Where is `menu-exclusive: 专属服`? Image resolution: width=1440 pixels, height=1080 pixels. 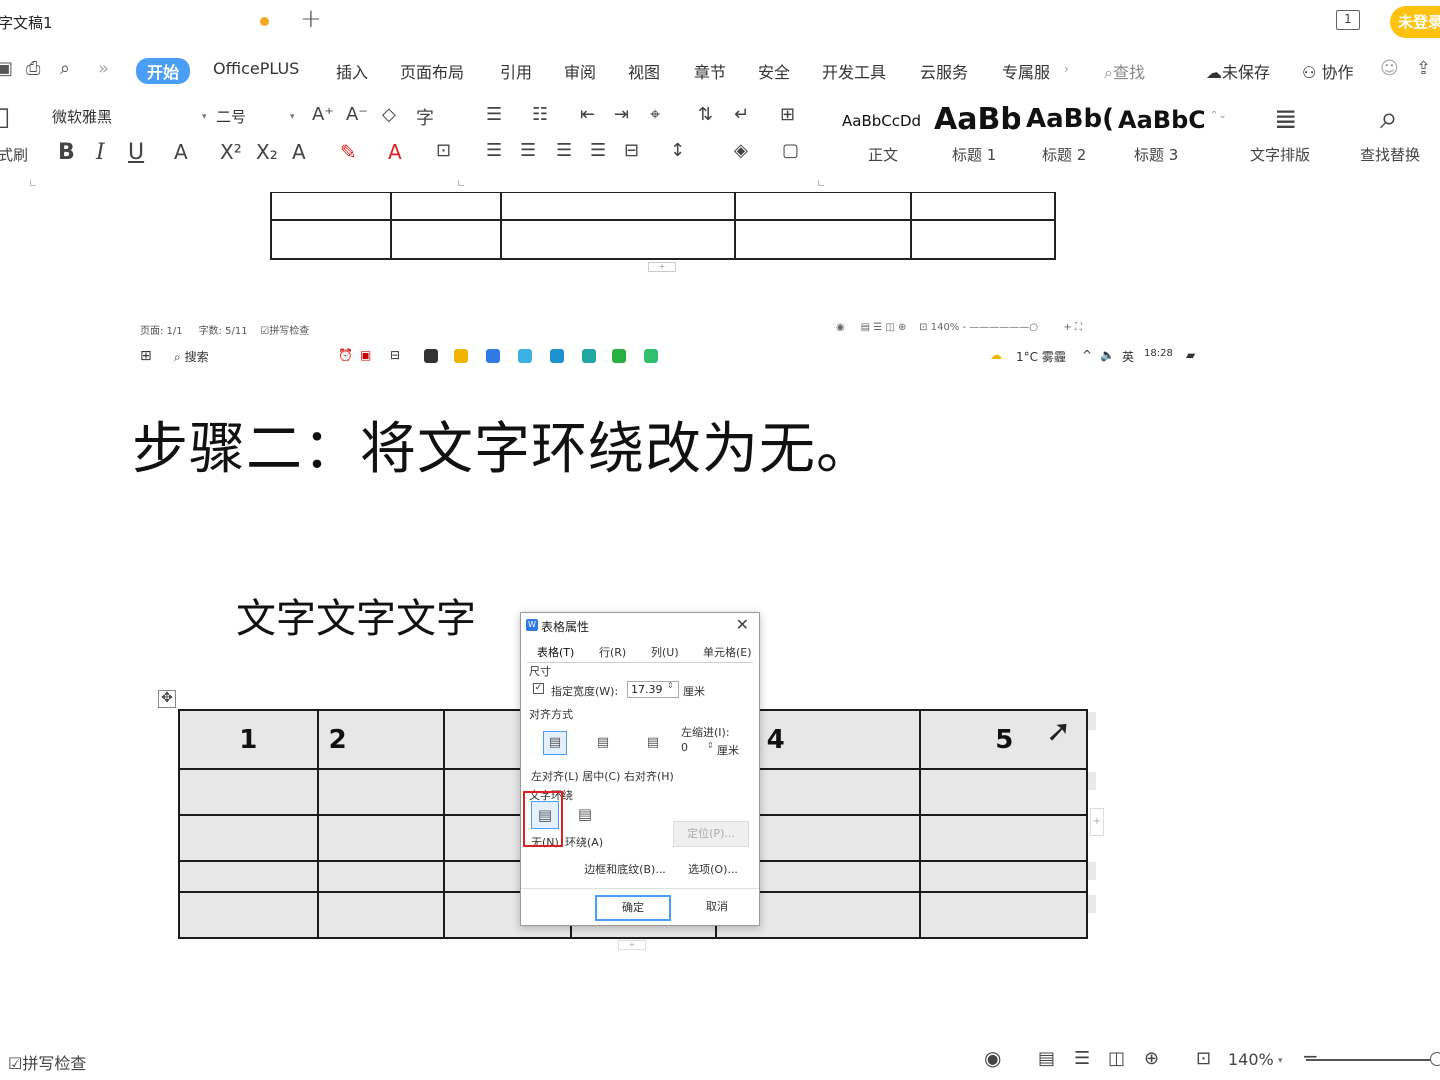 menu-exclusive: 专属服 is located at coordinates (1026, 71).